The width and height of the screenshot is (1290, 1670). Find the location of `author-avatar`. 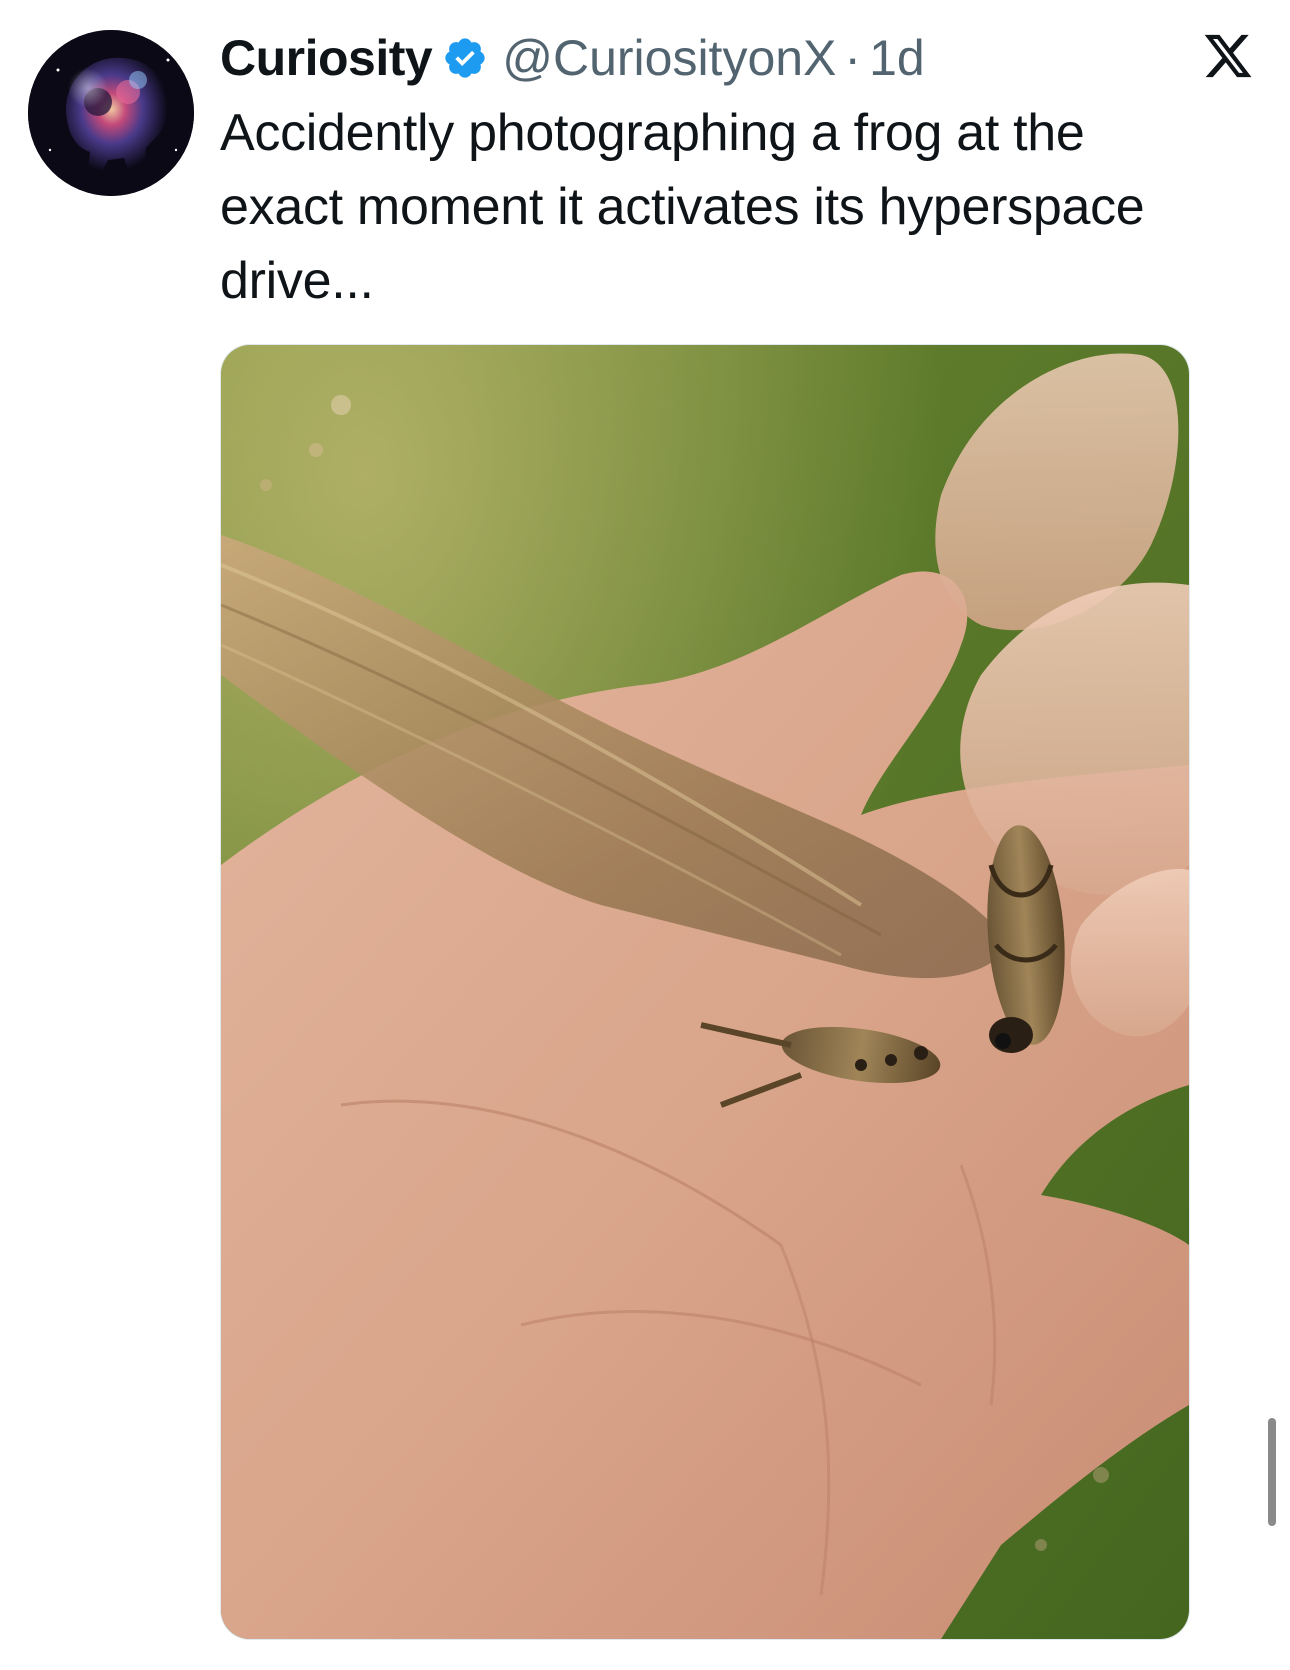

author-avatar is located at coordinates (111, 113).